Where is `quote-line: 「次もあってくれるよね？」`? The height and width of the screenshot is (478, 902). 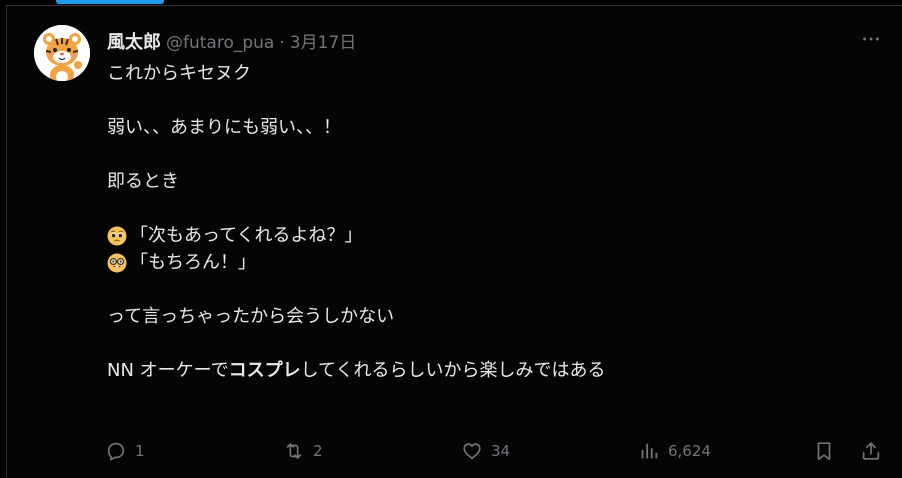
quote-line: 「次もあってくれるよね？」 is located at coordinates (246, 235).